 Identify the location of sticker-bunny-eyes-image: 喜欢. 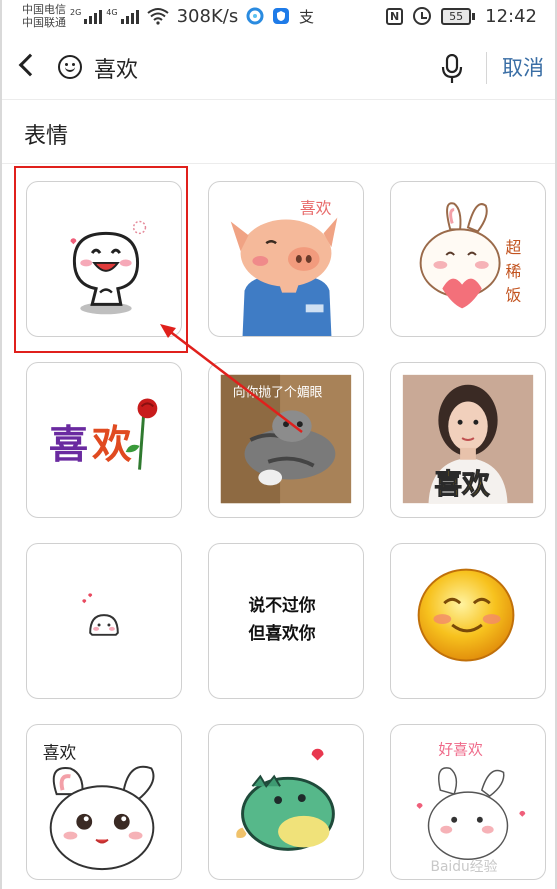
(99, 807).